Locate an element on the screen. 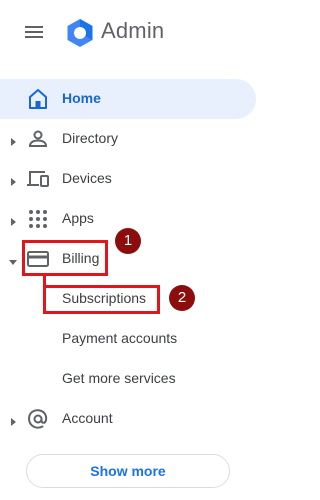 The image size is (320, 500). at-sign-icon is located at coordinates (38, 419).